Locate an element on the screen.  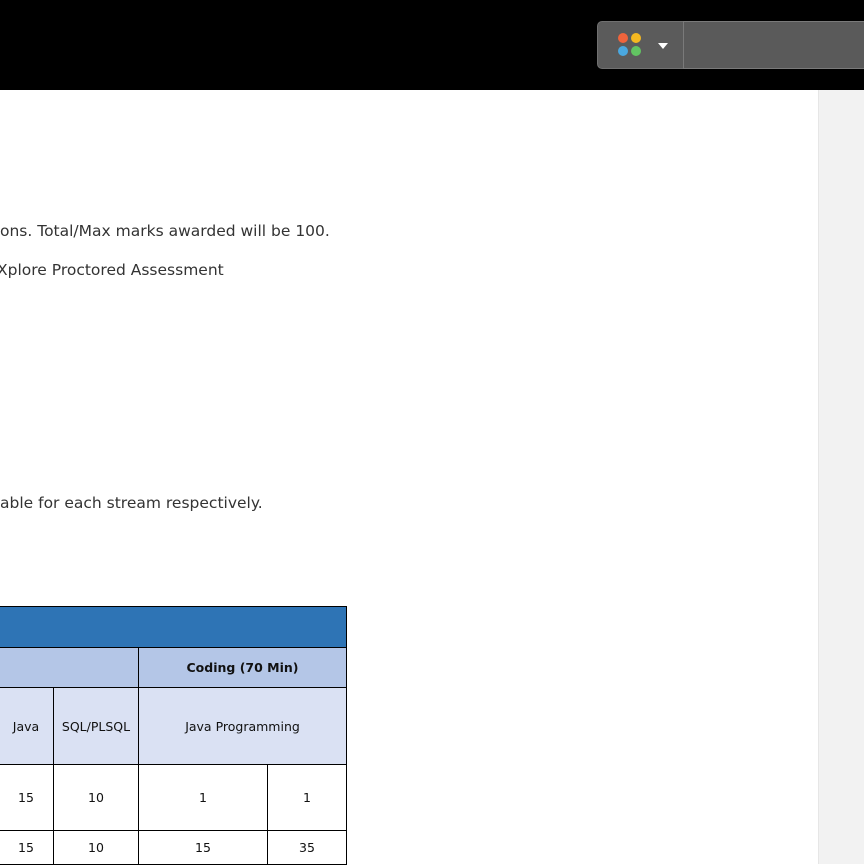
table-header-row is located at coordinates (173, 627).